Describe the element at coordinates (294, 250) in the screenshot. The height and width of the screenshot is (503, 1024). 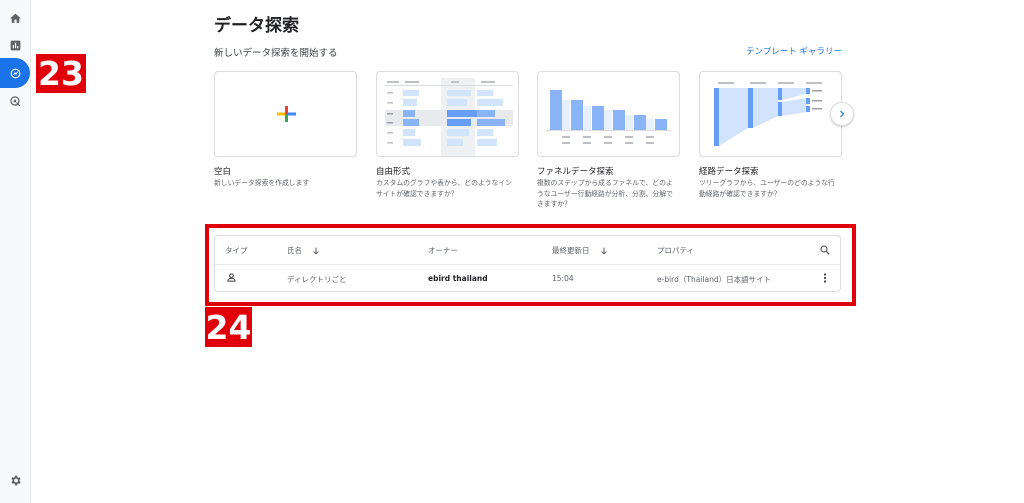
I see `column-header-name-label: 氏名` at that location.